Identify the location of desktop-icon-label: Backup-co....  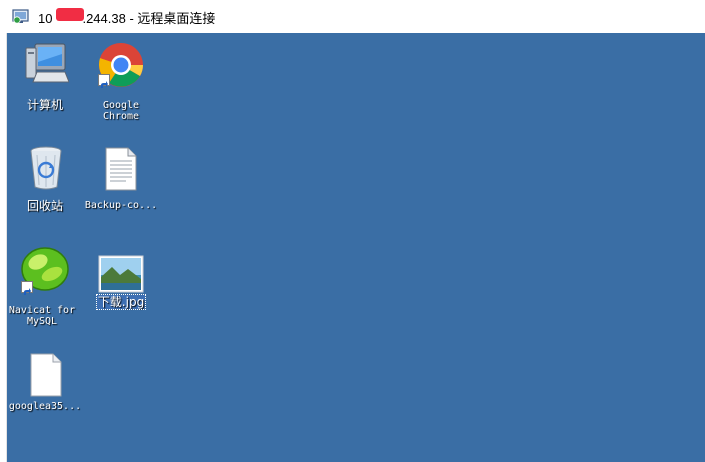
(121, 205).